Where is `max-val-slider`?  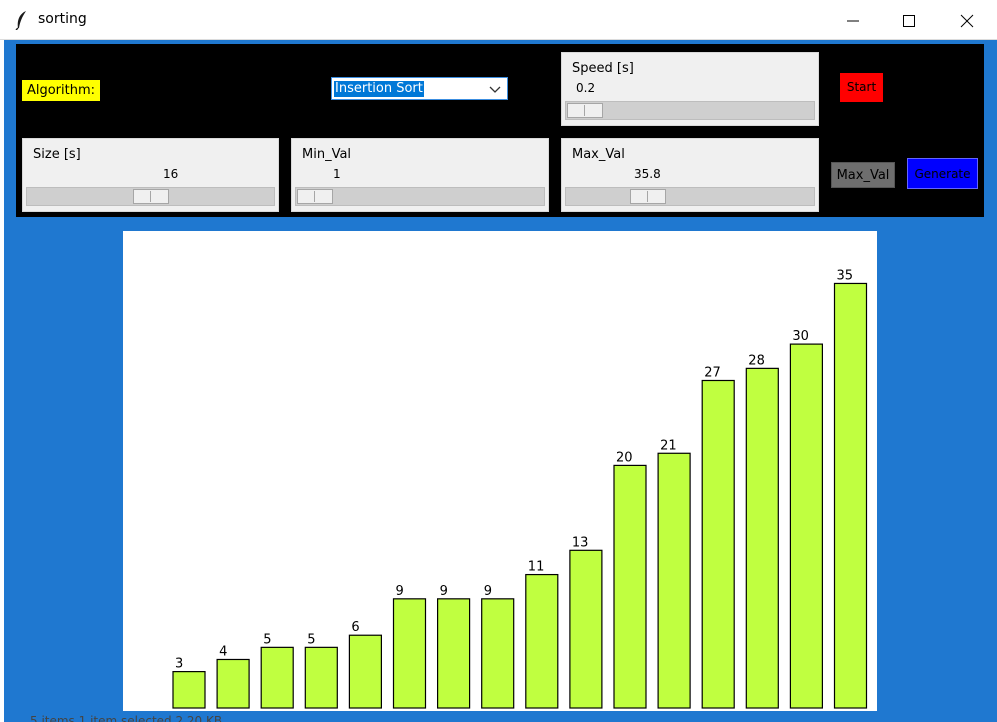
max-val-slider is located at coordinates (690, 196).